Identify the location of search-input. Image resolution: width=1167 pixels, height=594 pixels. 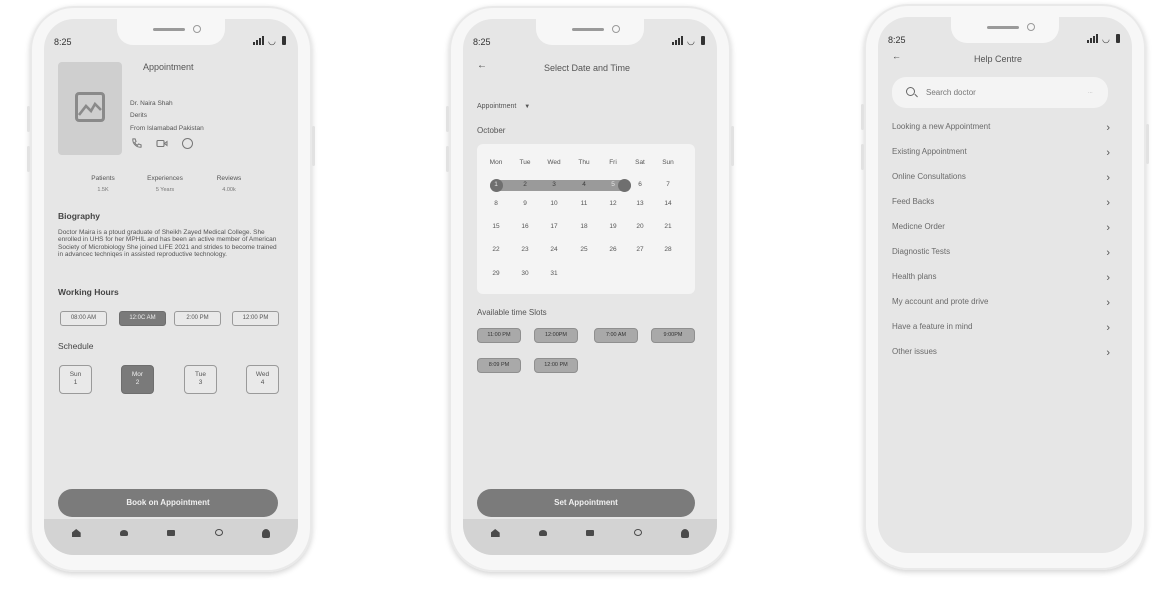
(1001, 92).